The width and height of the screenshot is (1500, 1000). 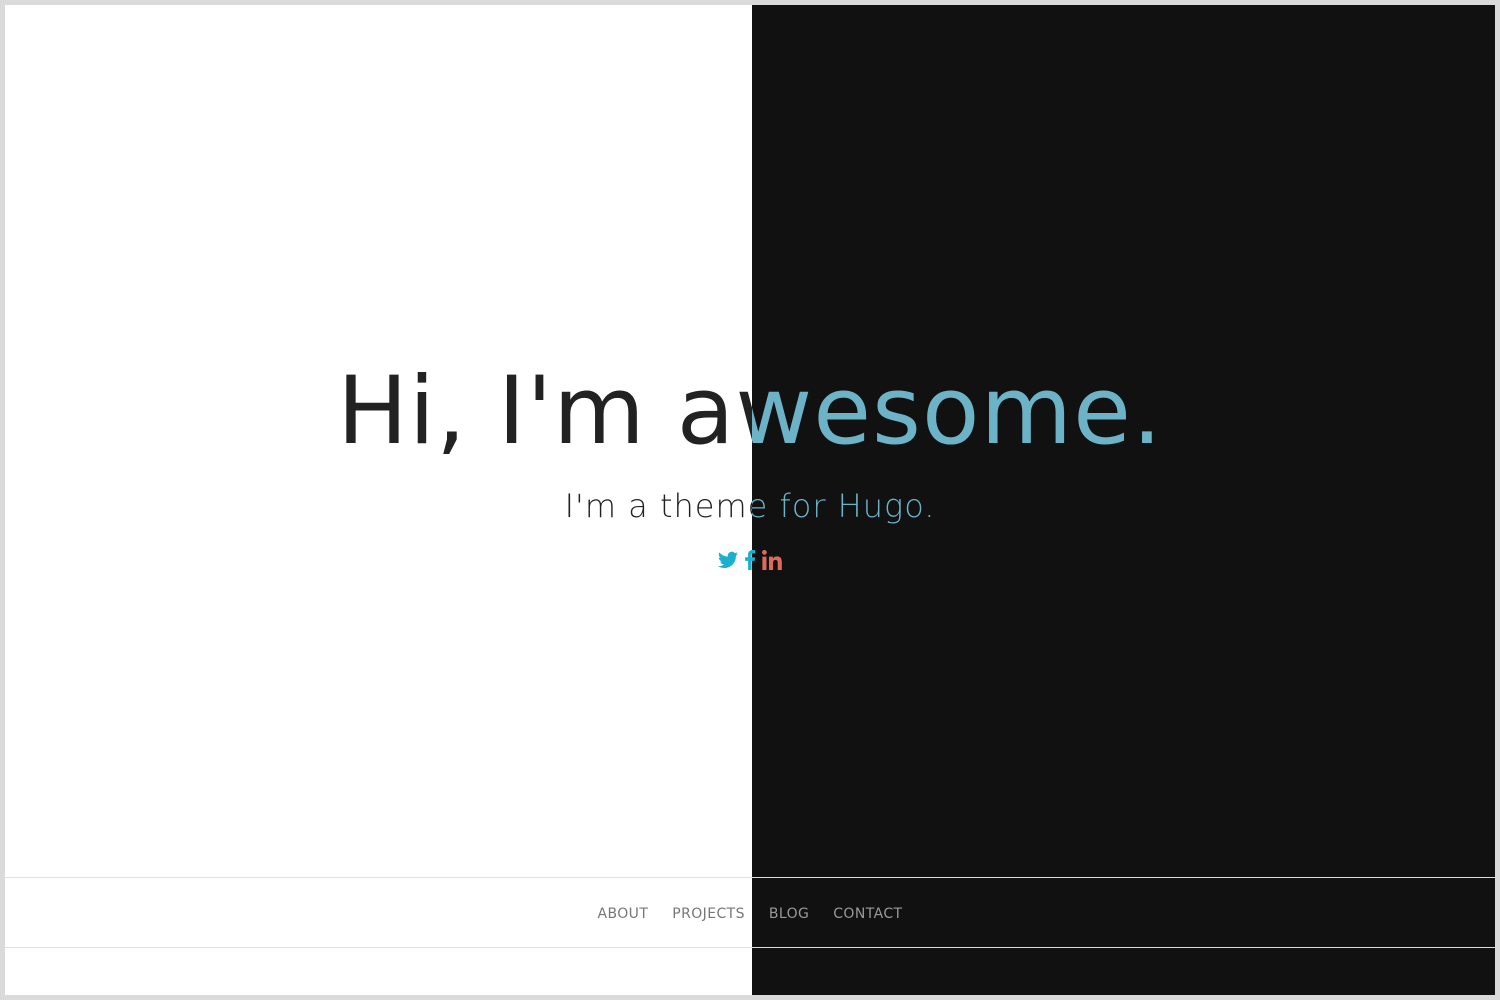 I want to click on hero-subtitle-dark: I'm a theme for Hugo., so click(x=844, y=506).